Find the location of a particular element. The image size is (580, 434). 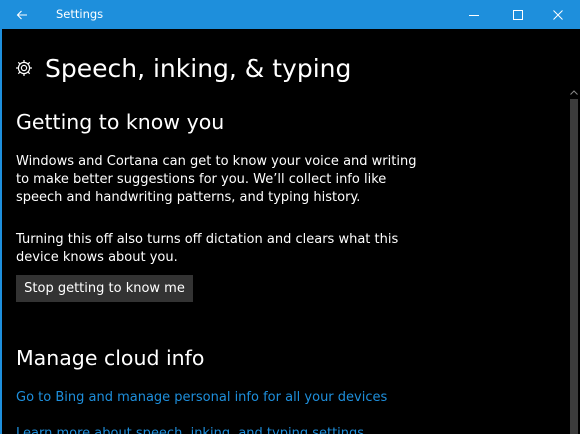

vertical-scrollbar is located at coordinates (574, 231).